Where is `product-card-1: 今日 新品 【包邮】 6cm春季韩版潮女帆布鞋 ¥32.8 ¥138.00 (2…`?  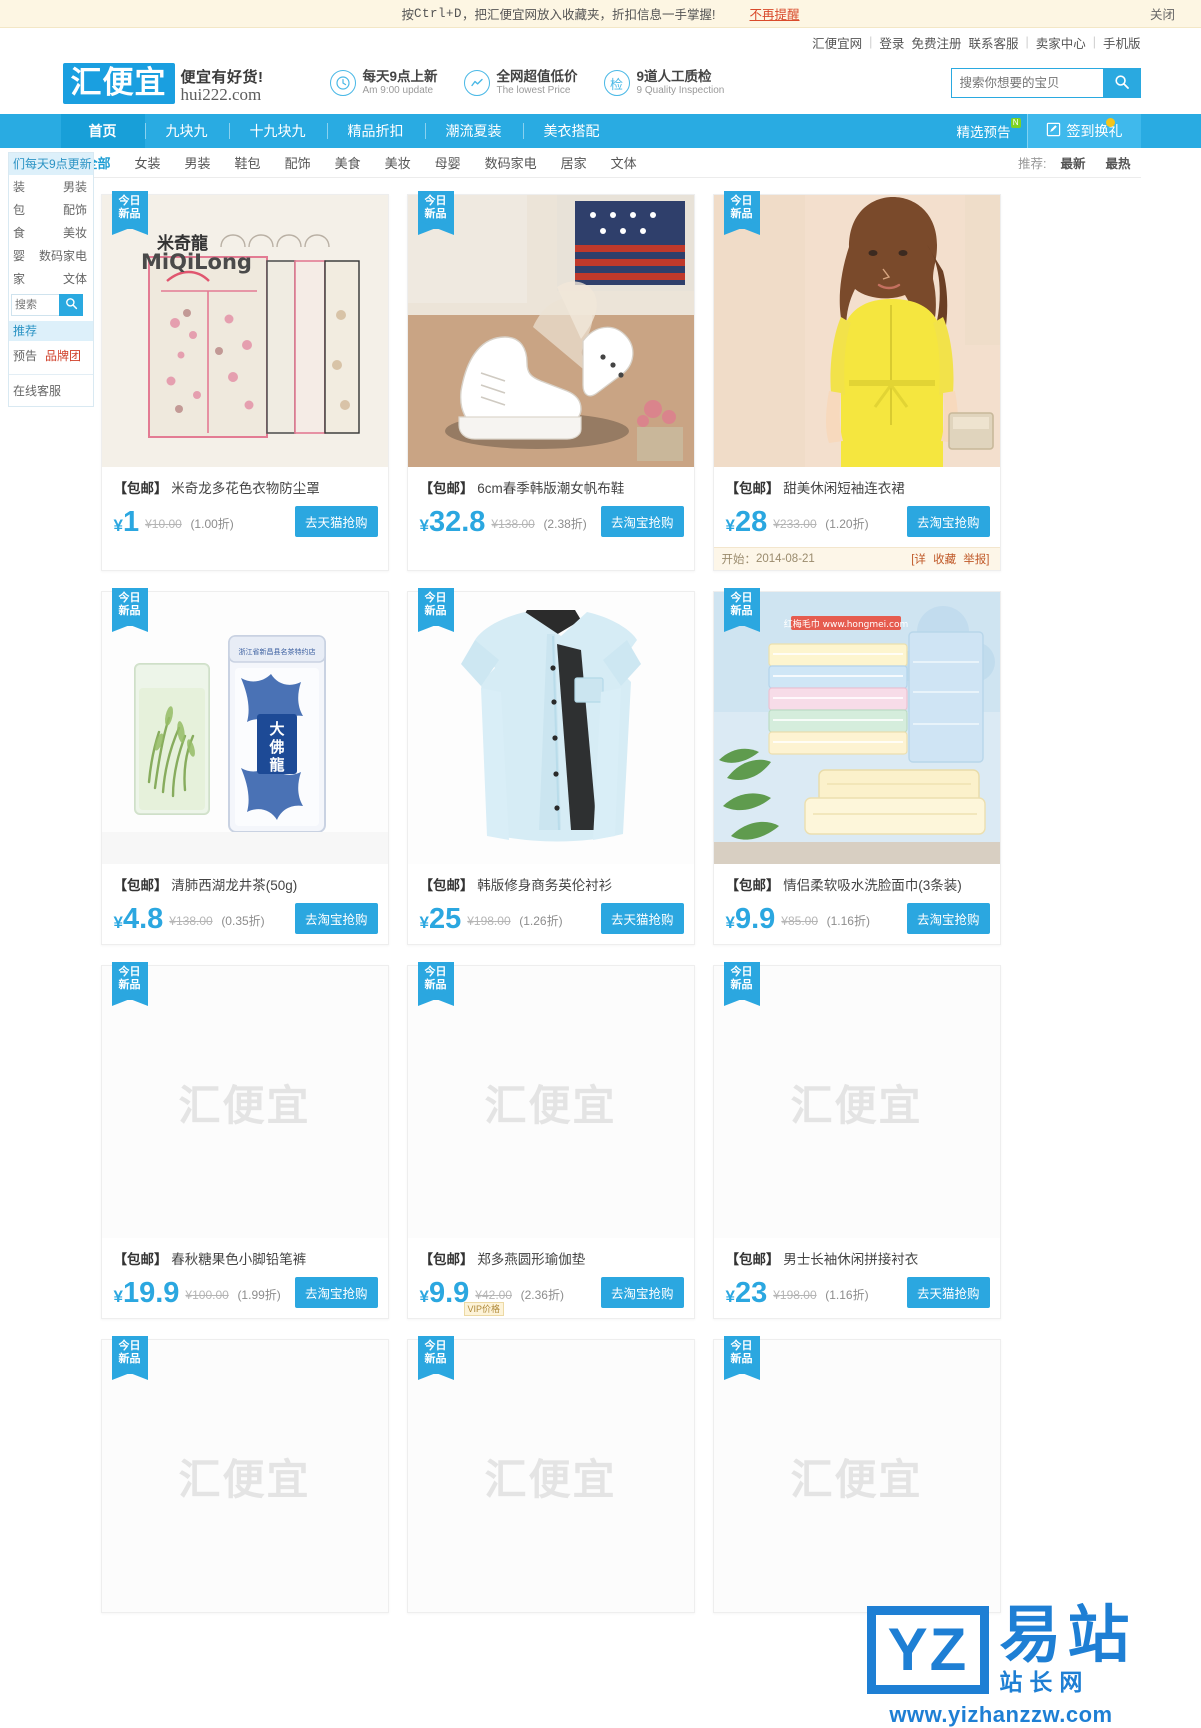 product-card-1: 今日 新品 【包邮】 6cm春季韩版潮女帆布鞋 ¥32.8 ¥138.00 (2… is located at coordinates (550, 381).